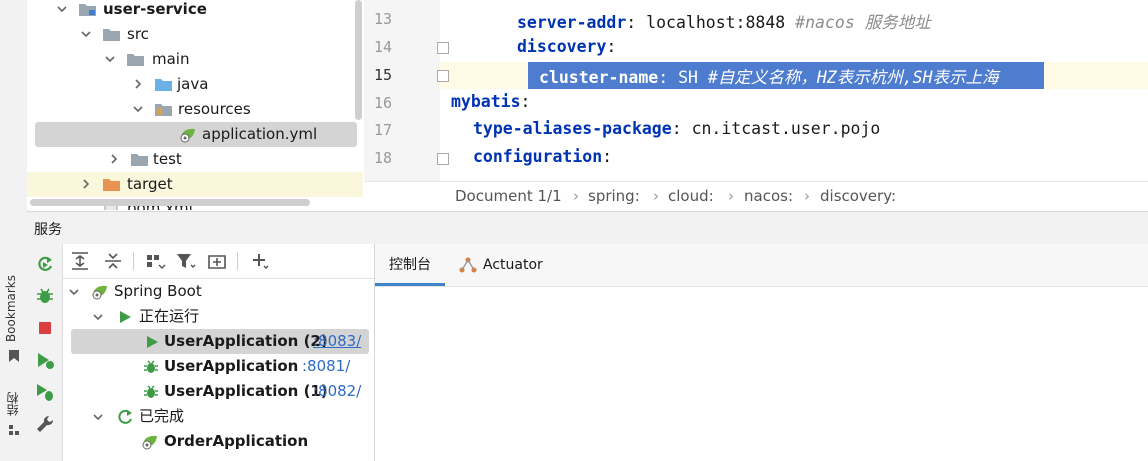  Describe the element at coordinates (761, 265) in the screenshot. I see `console-tab-bar: 控制台 Actuator` at that location.